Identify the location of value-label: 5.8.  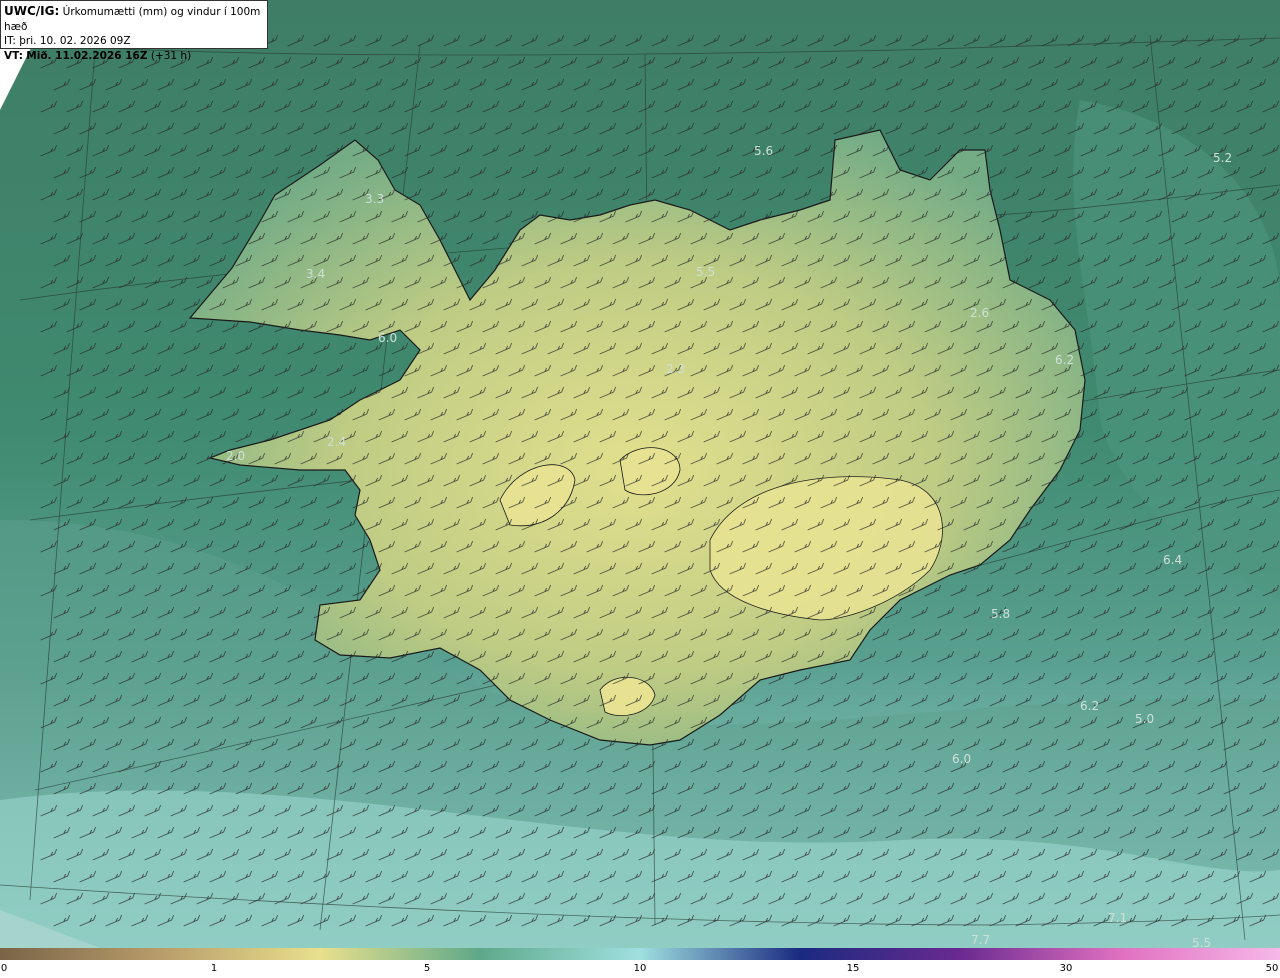
(1000, 614).